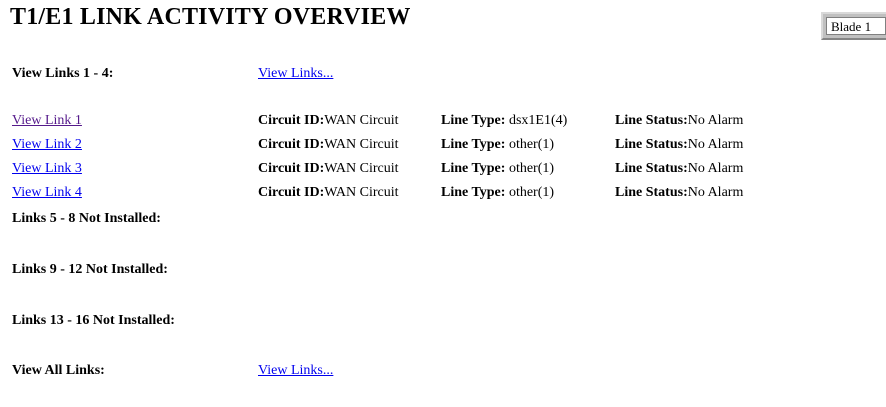 The image size is (886, 407). What do you see at coordinates (47, 193) in the screenshot?
I see `view-link-4: View Link 4` at bounding box center [47, 193].